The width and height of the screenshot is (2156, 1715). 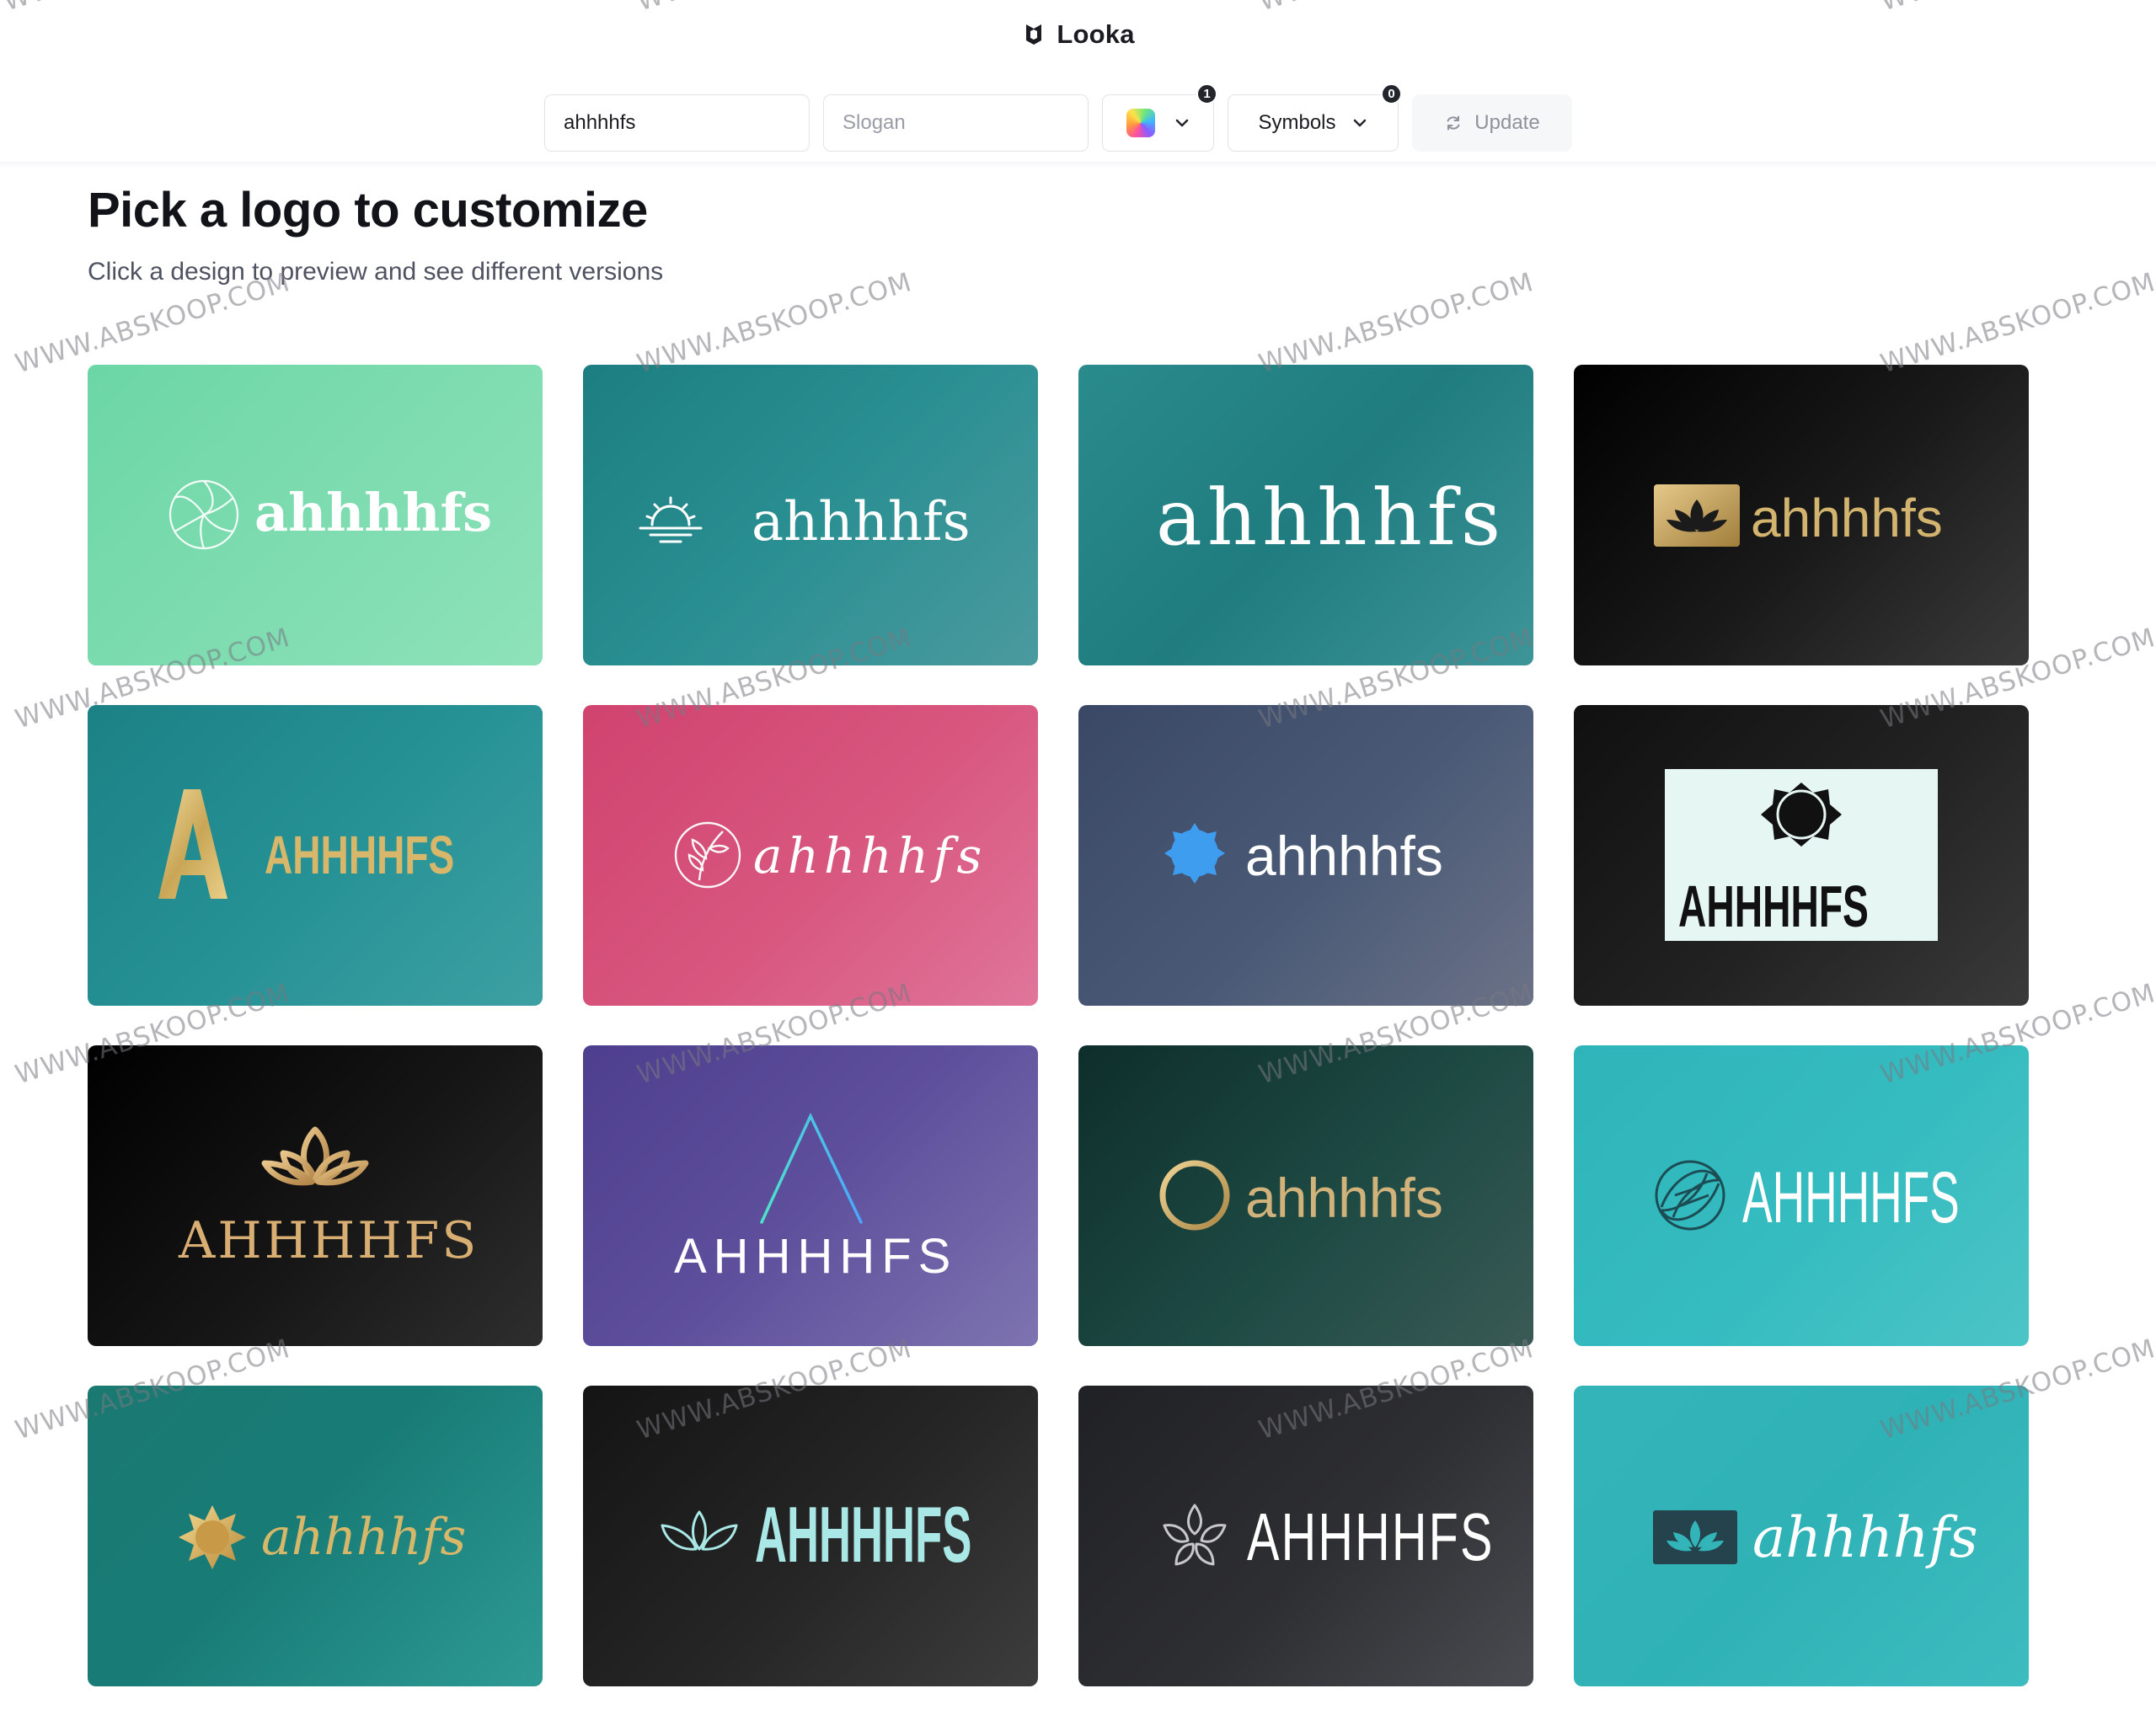 I want to click on logo-toolbar: ahhhhfs Slogan 1 Symbols 0 Update, so click(x=1058, y=117).